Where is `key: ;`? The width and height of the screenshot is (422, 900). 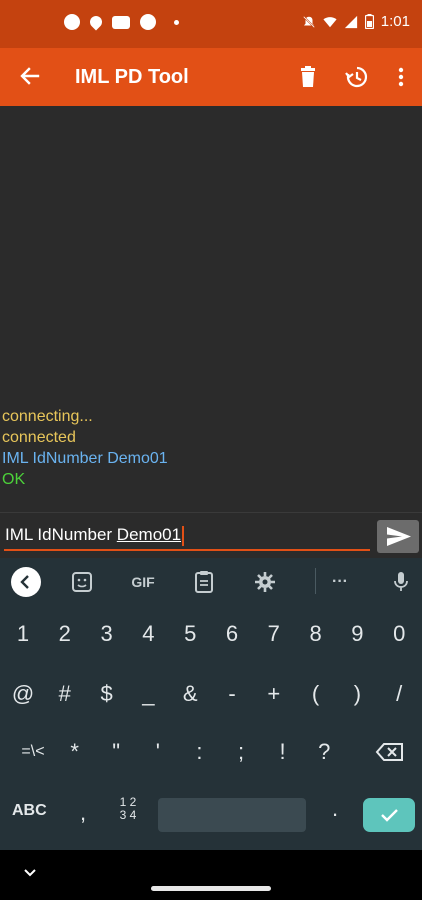
key: ; is located at coordinates (241, 752).